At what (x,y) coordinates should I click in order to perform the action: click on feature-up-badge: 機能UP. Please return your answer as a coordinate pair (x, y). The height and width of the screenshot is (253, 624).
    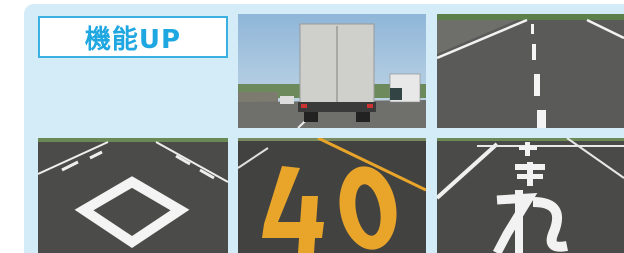
    Looking at the image, I should click on (133, 37).